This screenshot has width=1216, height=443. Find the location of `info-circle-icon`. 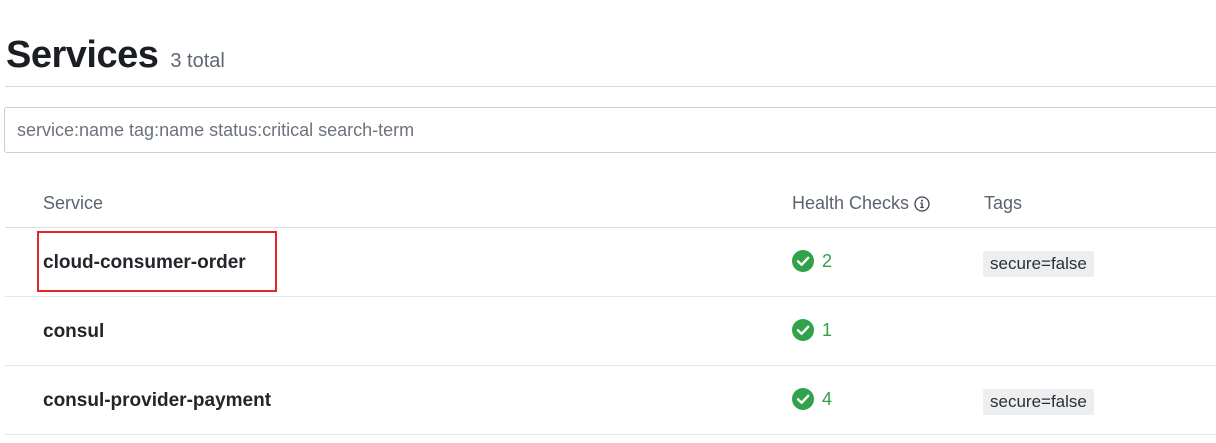

info-circle-icon is located at coordinates (922, 203).